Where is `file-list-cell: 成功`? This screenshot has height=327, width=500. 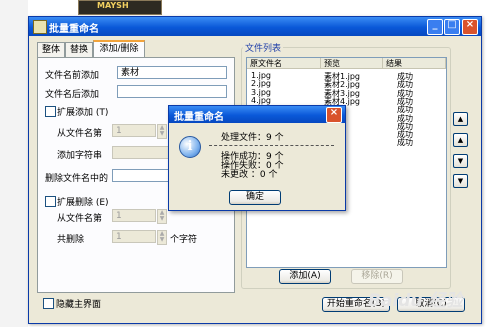 file-list-cell: 成功 is located at coordinates (405, 142).